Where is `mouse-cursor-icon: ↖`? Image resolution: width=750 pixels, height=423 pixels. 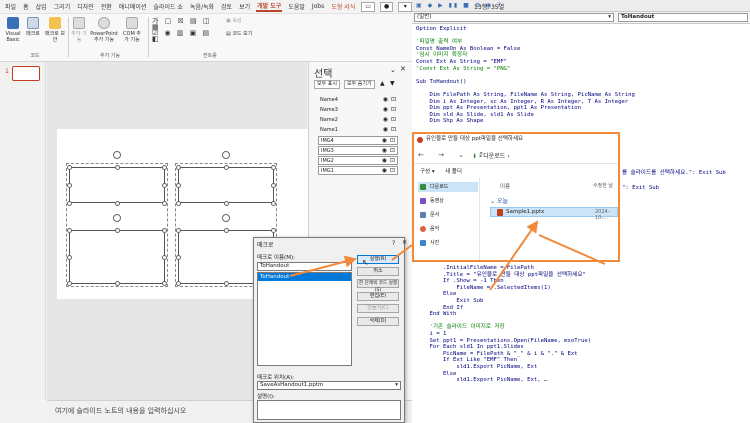
mouse-cursor-icon: ↖ is located at coordinates (365, 262).